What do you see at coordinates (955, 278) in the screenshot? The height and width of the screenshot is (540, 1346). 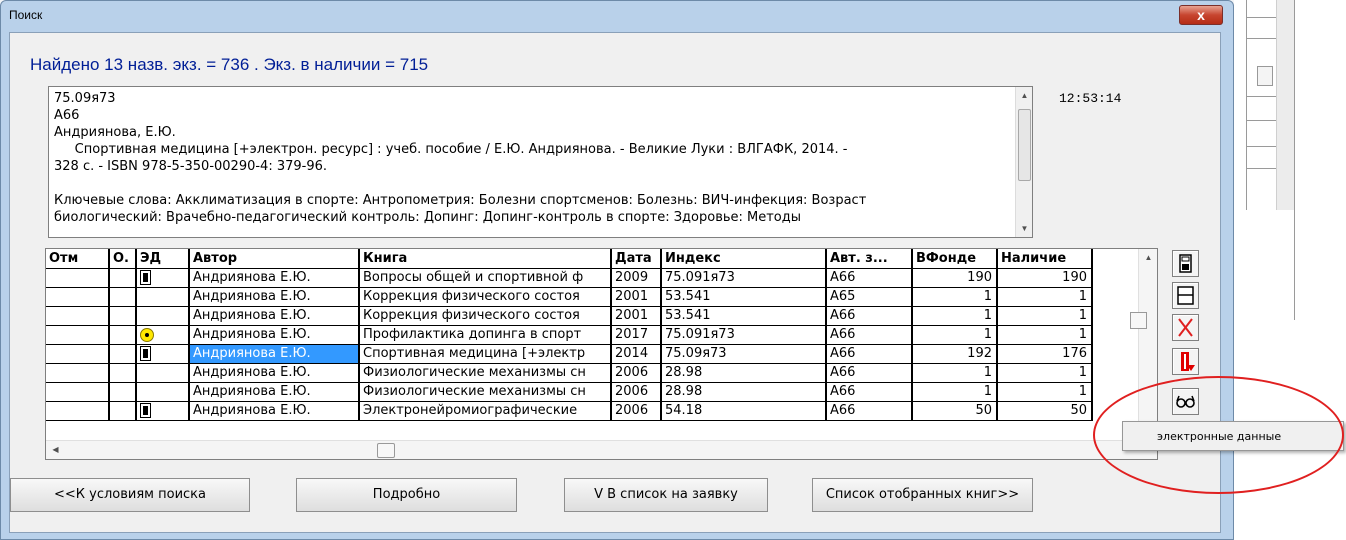 I see `vfonde-cell: 190` at bounding box center [955, 278].